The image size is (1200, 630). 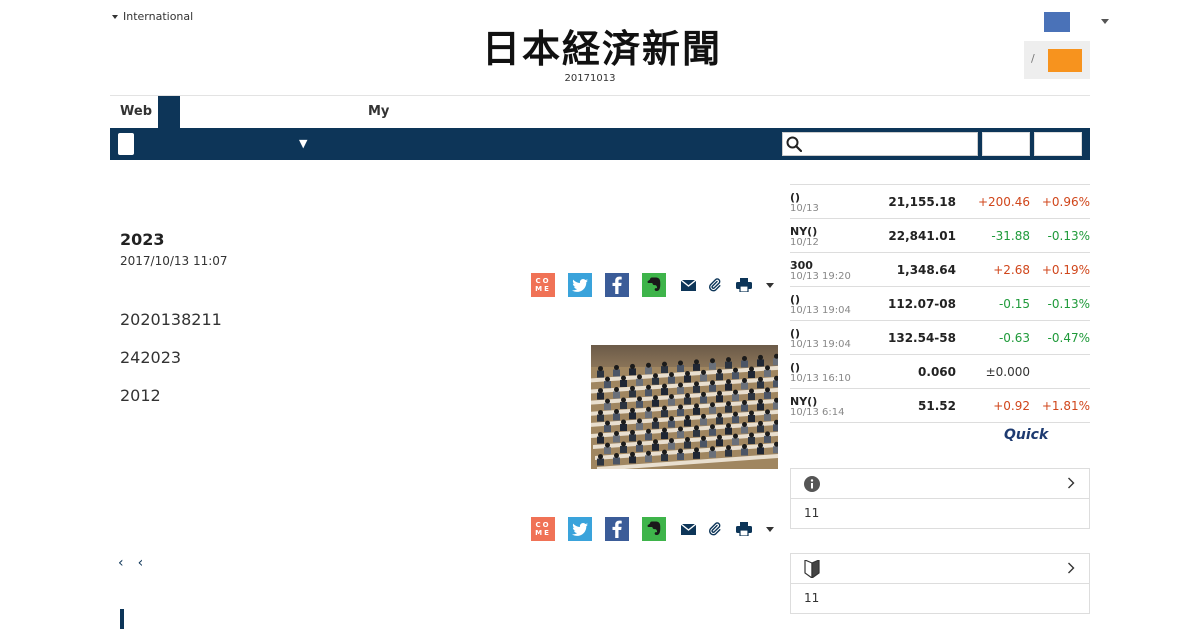 I want to click on masthead-logo: 日本経済新聞, so click(x=602, y=48).